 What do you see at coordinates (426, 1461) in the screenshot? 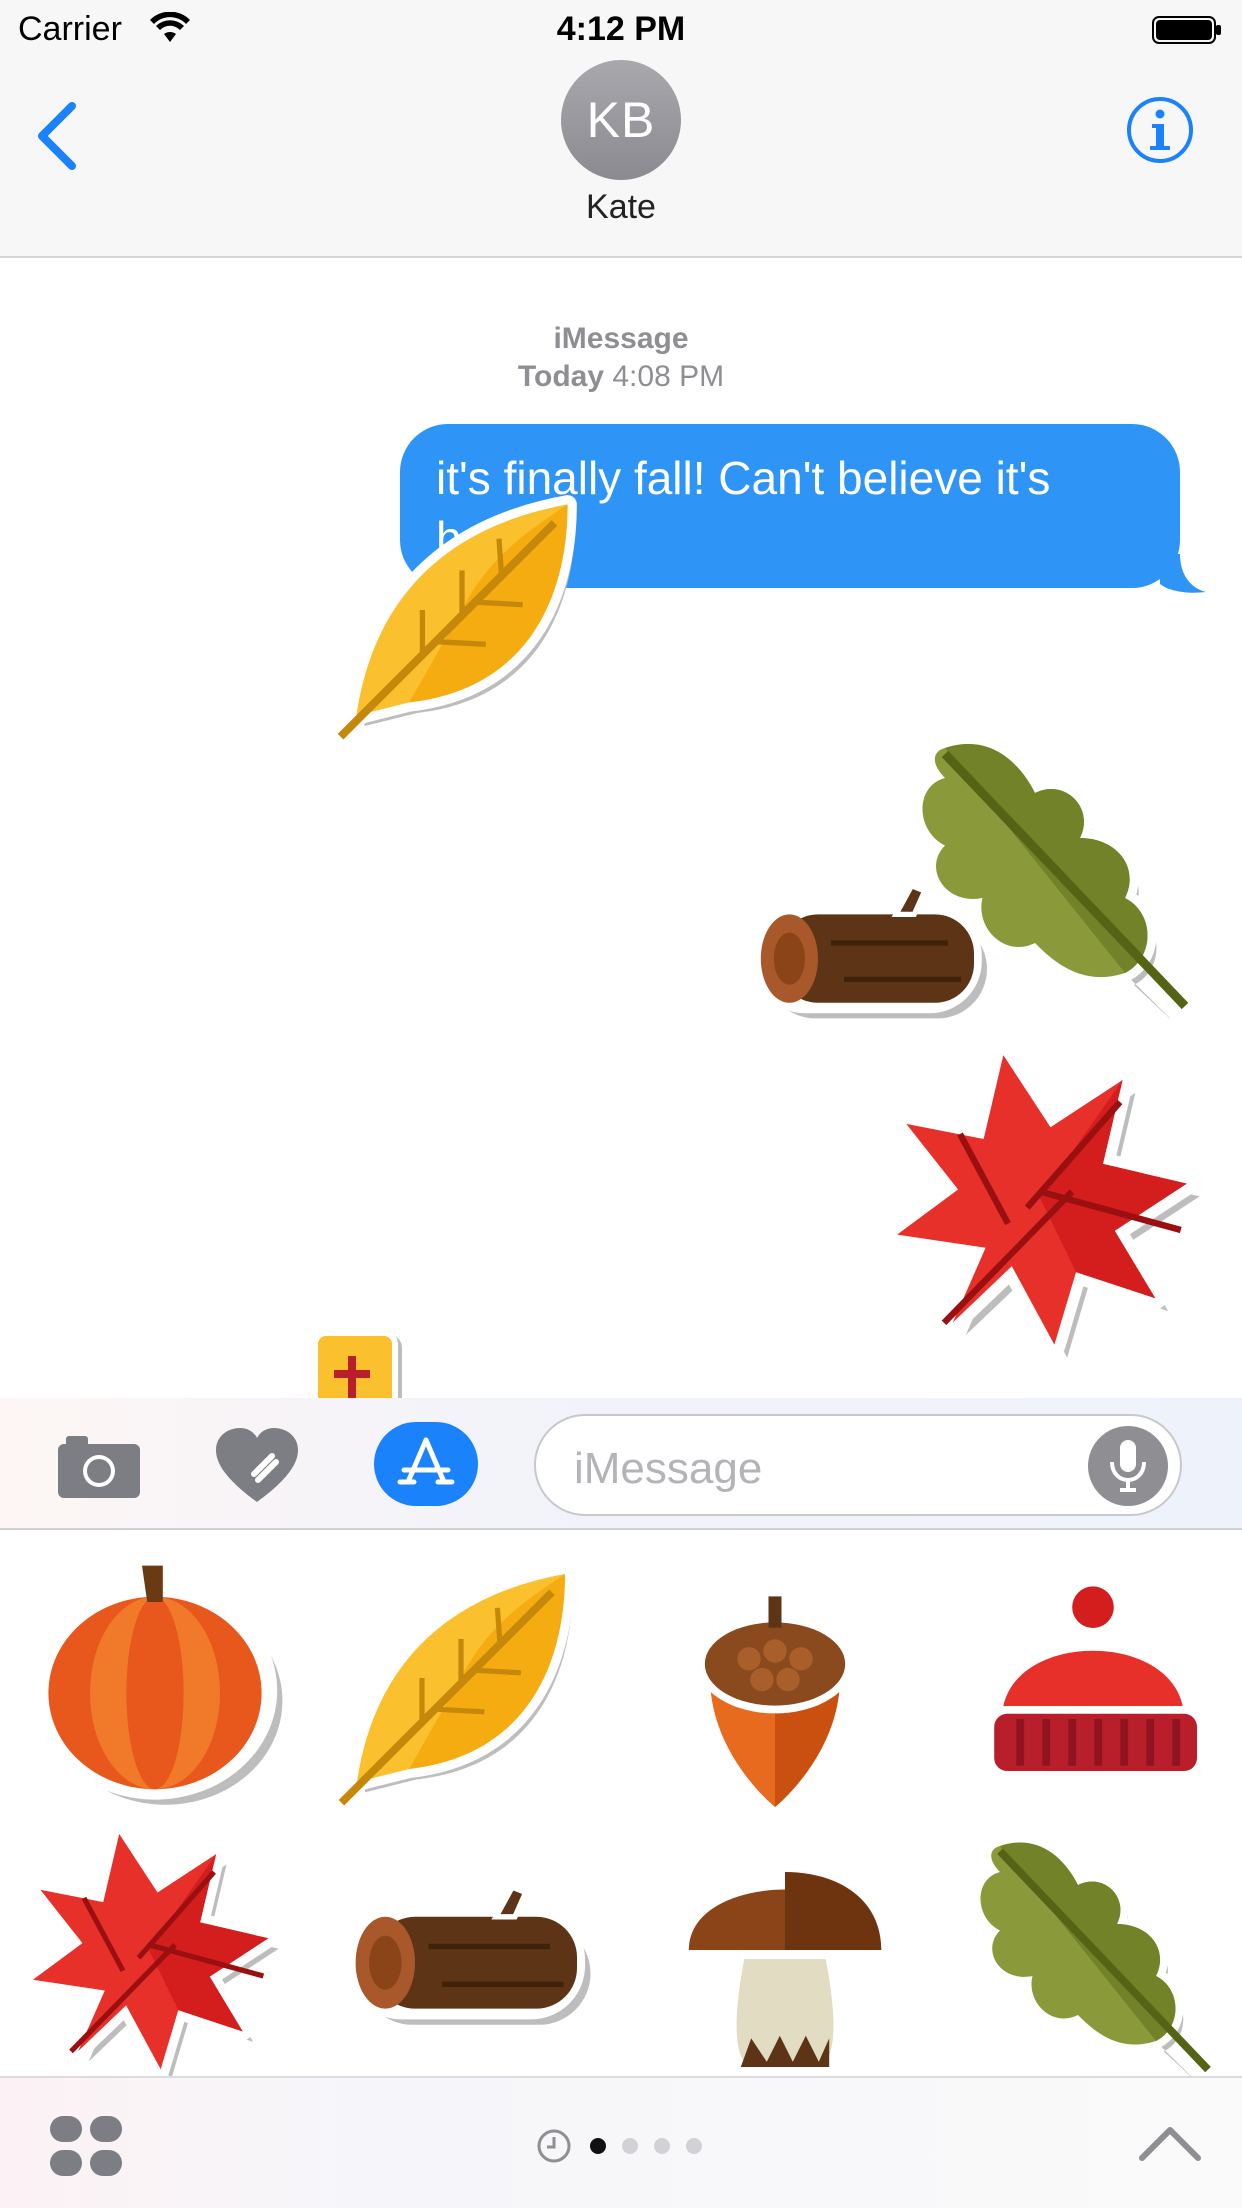
I see `app-store-icon` at bounding box center [426, 1461].